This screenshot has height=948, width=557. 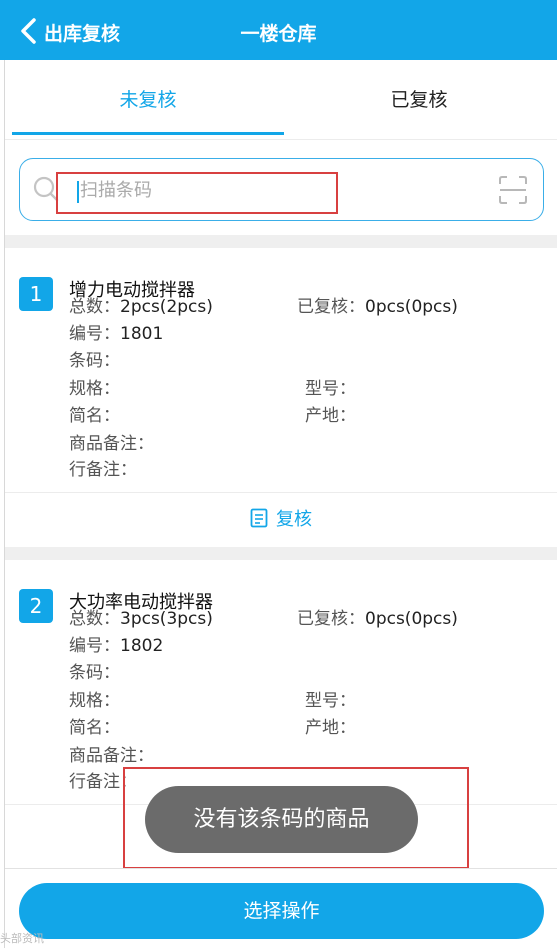 I want to click on total-value: 2pcs(2pcs), so click(x=166, y=307).